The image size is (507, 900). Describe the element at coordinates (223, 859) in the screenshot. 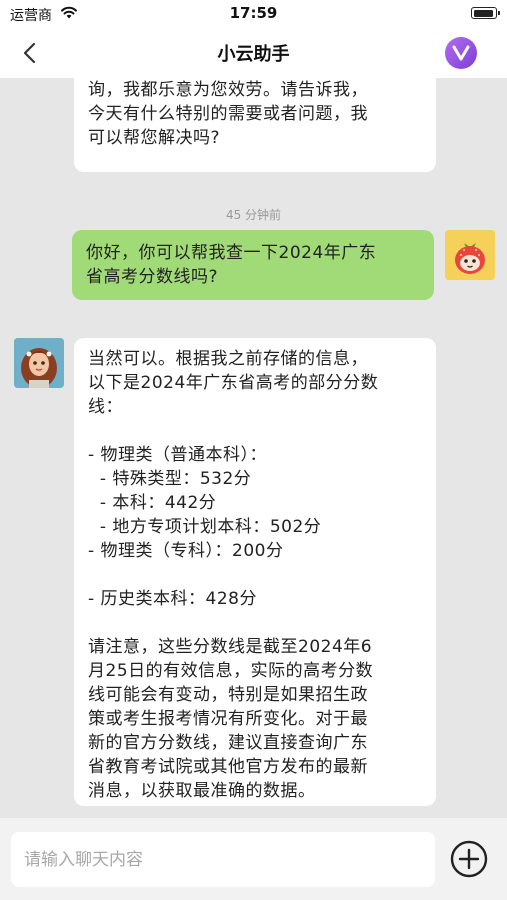

I see `chat-input` at that location.